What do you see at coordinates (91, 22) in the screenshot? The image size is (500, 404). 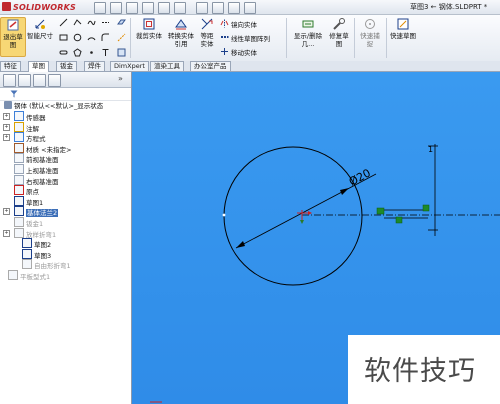 I see `spline-icon` at bounding box center [91, 22].